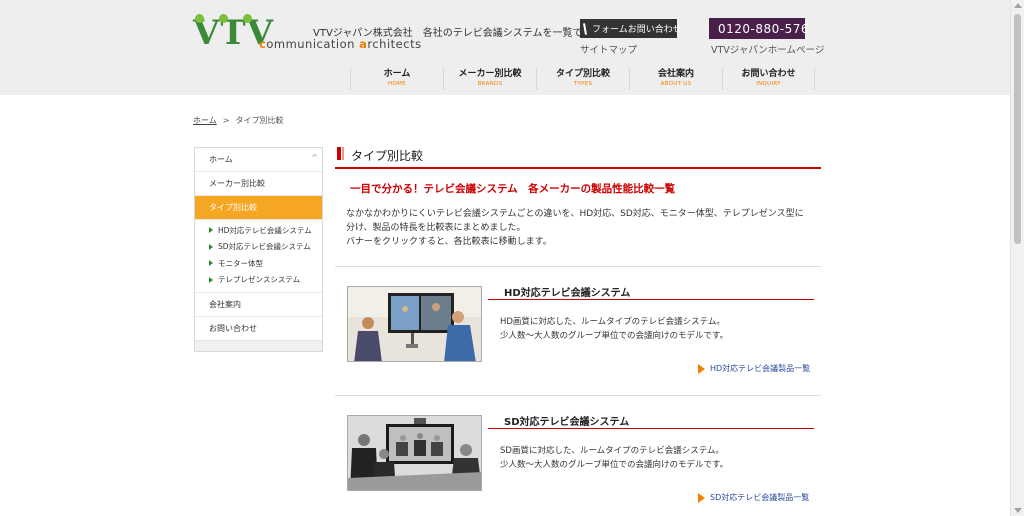 Image resolution: width=1024 pixels, height=516 pixels. Describe the element at coordinates (513, 189) in the screenshot. I see `lead-heading: 一目で分かる！テレビ会議システム 各メーカーの製品性能比較一覧` at that location.